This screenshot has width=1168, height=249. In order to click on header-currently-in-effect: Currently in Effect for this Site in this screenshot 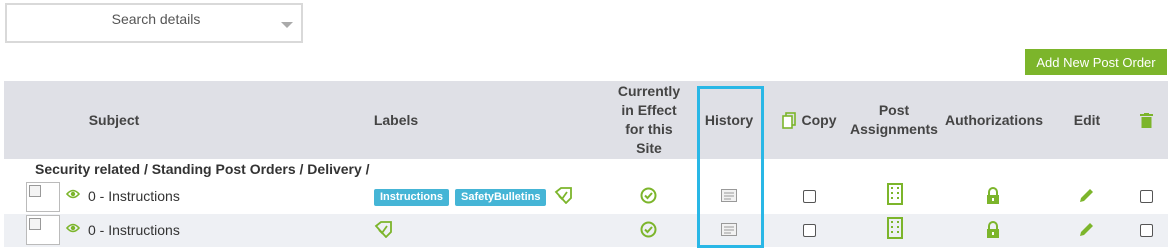, I will do `click(649, 120)`.